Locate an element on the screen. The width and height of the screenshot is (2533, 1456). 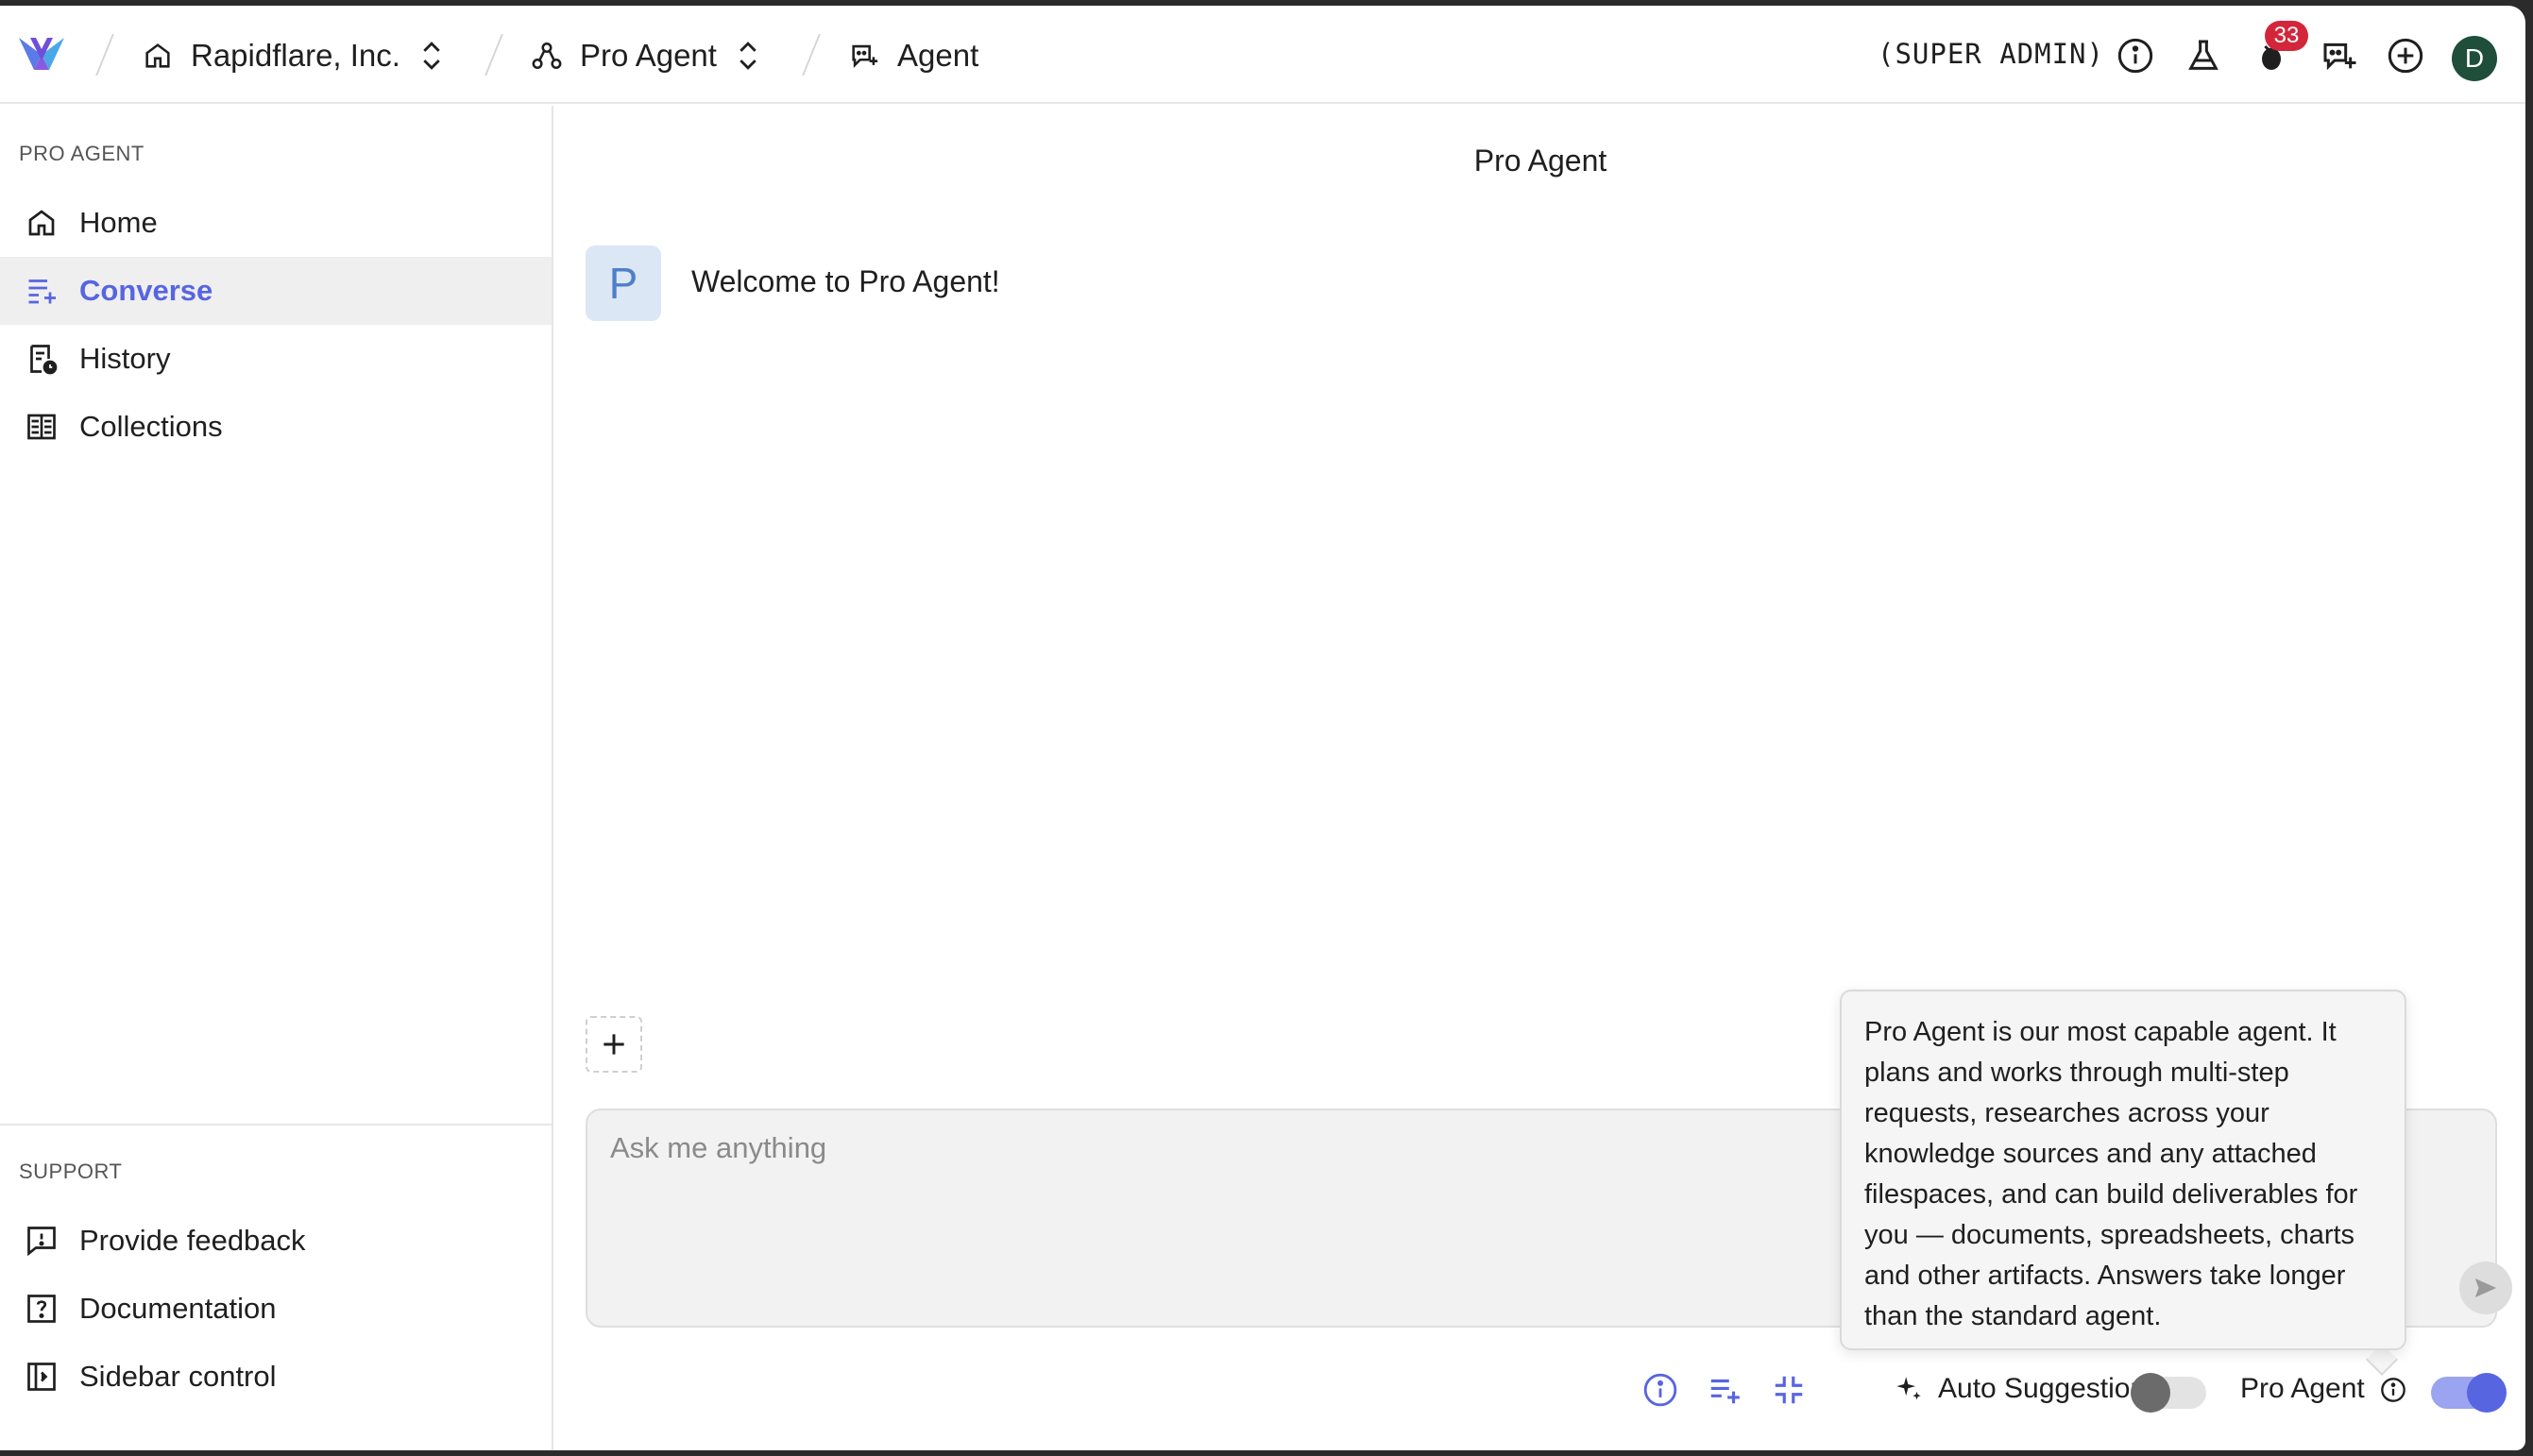
flask-icon is located at coordinates (2203, 56).